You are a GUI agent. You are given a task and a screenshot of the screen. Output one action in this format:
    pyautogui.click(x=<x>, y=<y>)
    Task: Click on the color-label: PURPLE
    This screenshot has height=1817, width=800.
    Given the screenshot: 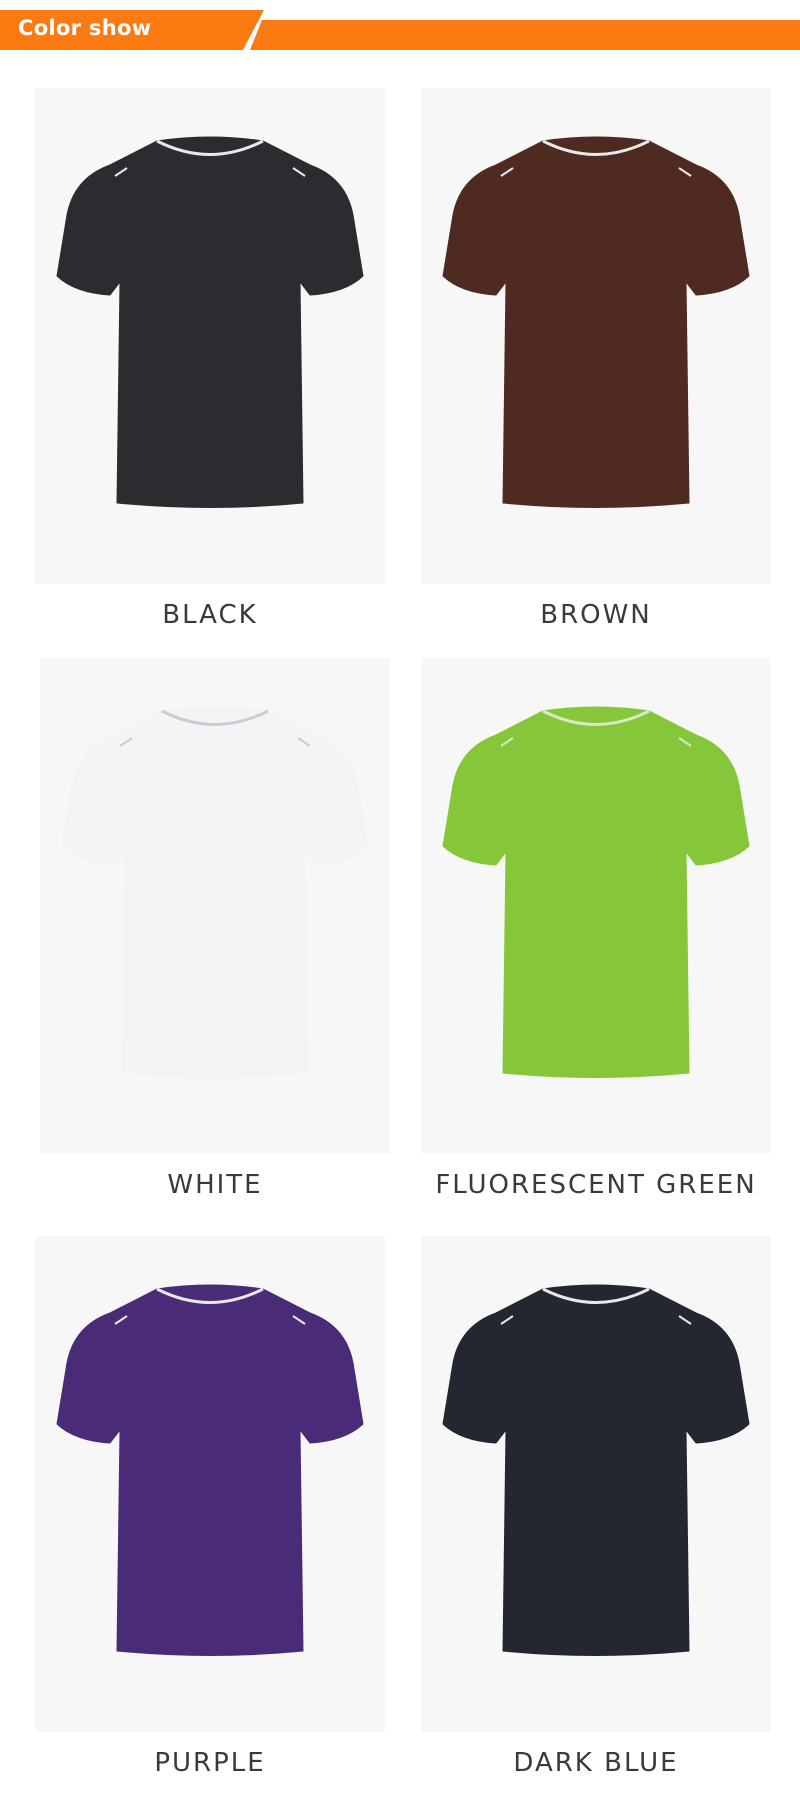 What is the action you would take?
    pyautogui.click(x=210, y=1763)
    